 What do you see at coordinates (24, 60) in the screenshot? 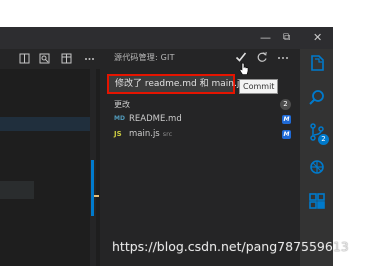
I see `split-editor-icon` at bounding box center [24, 60].